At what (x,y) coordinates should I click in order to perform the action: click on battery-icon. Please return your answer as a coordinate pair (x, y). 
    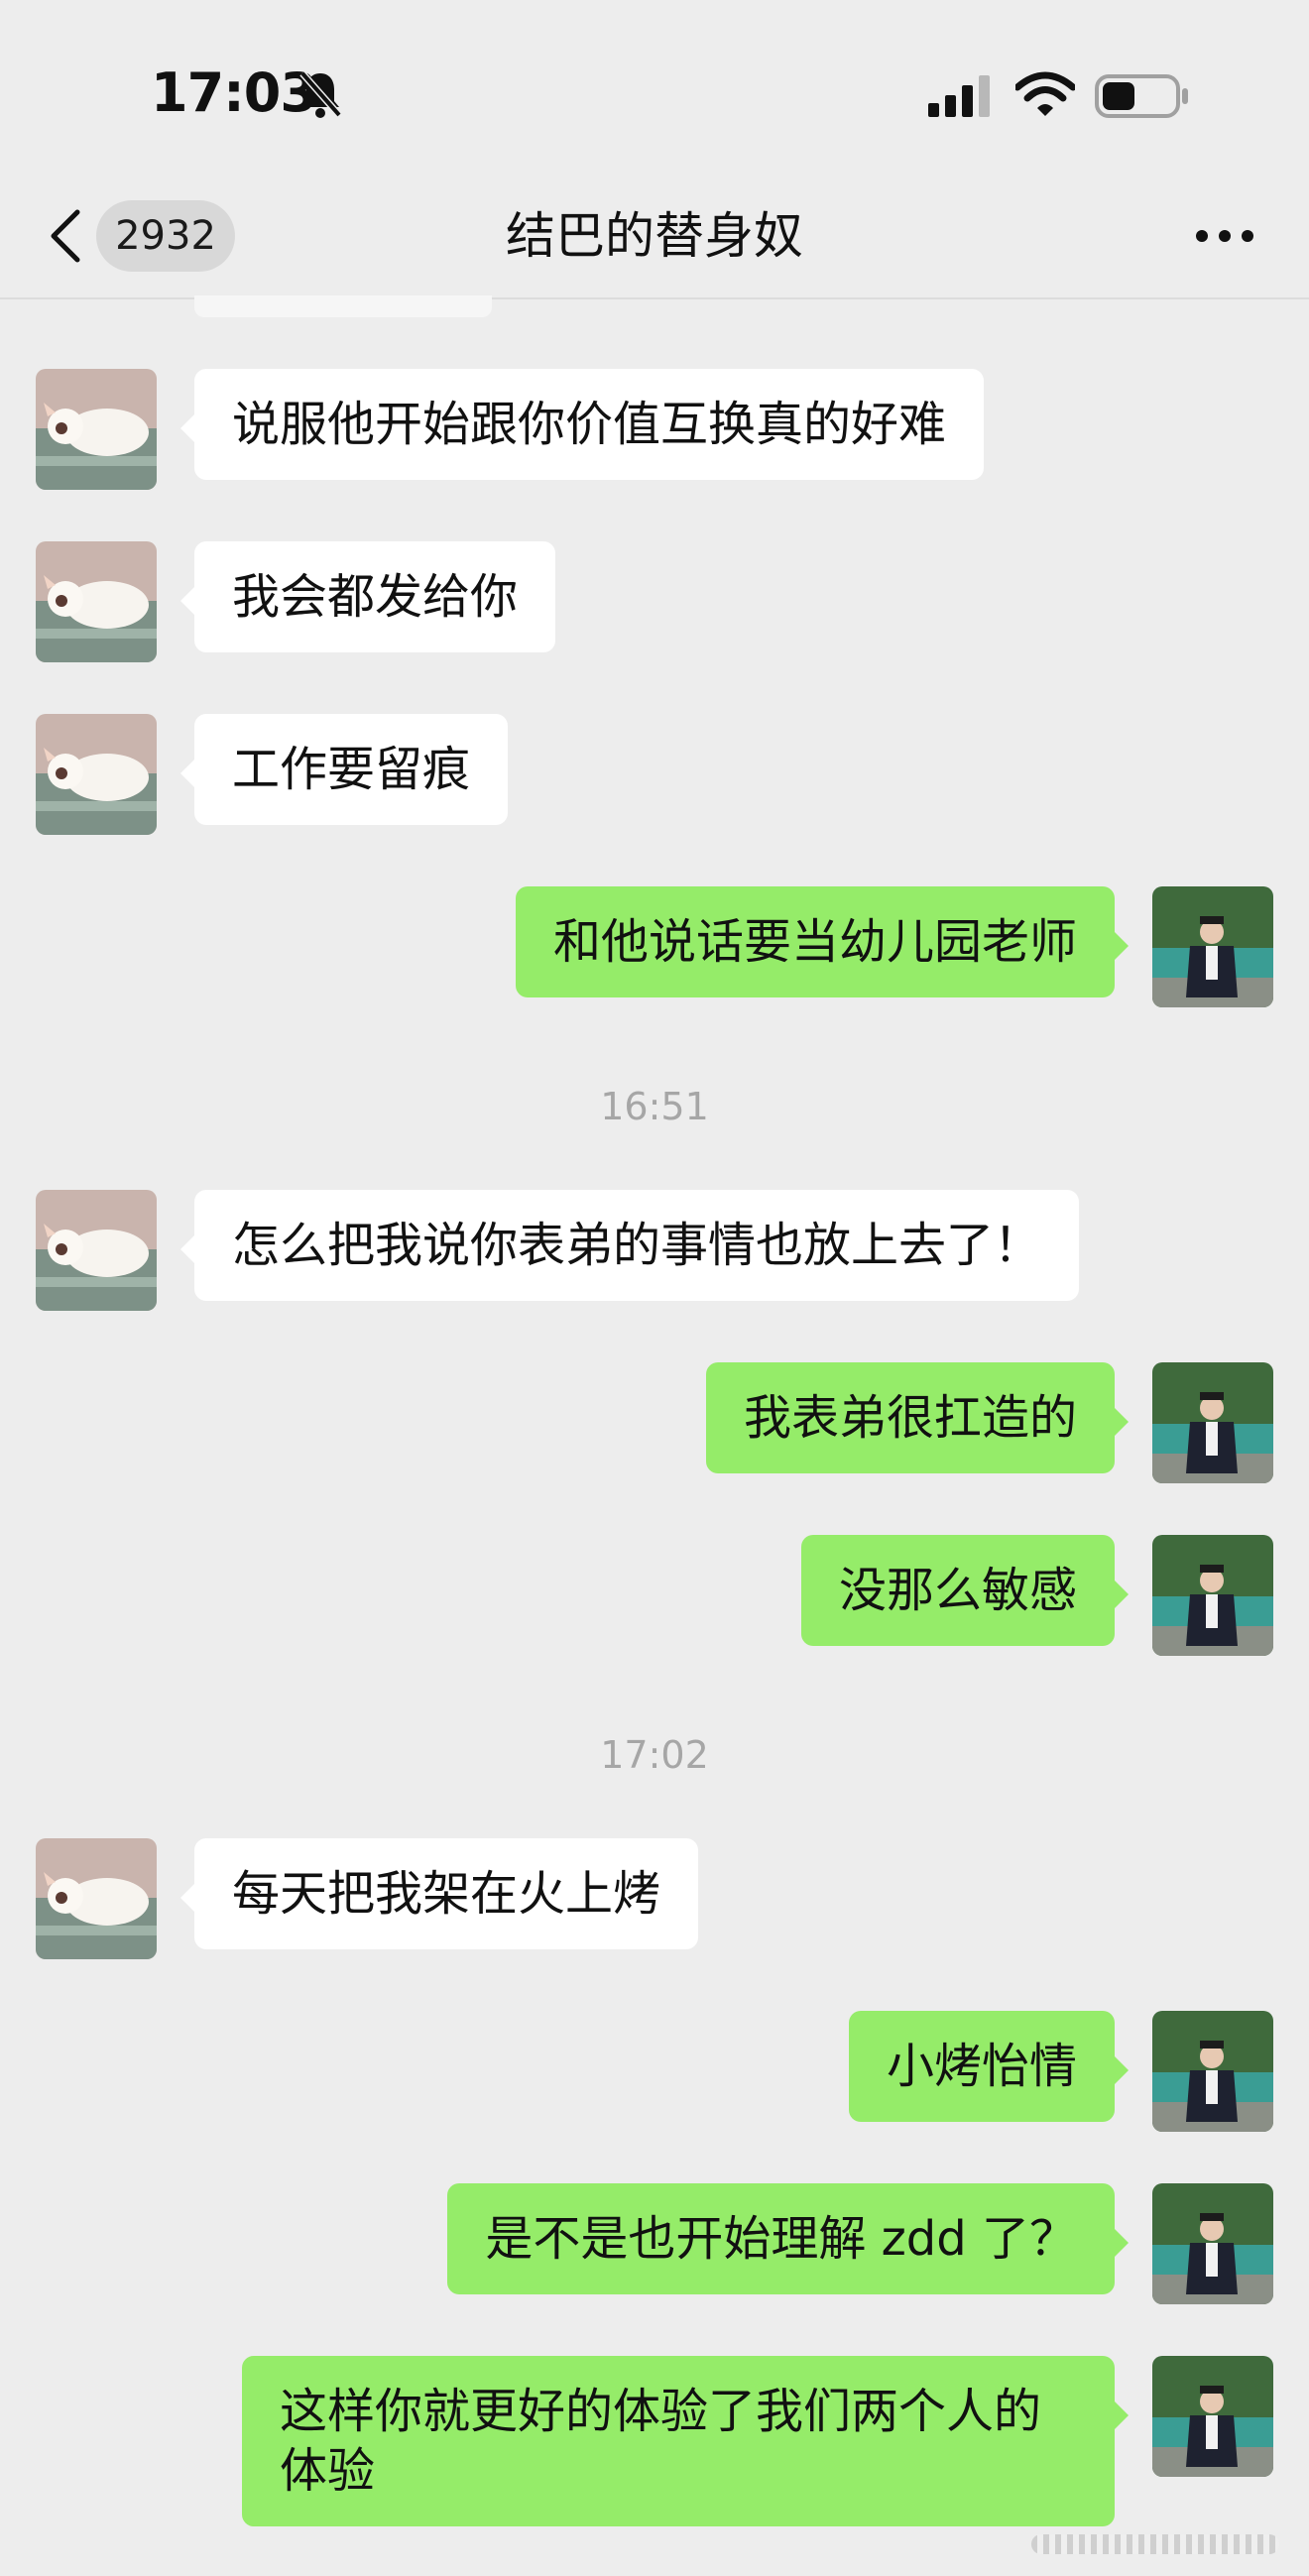
    Looking at the image, I should click on (1141, 96).